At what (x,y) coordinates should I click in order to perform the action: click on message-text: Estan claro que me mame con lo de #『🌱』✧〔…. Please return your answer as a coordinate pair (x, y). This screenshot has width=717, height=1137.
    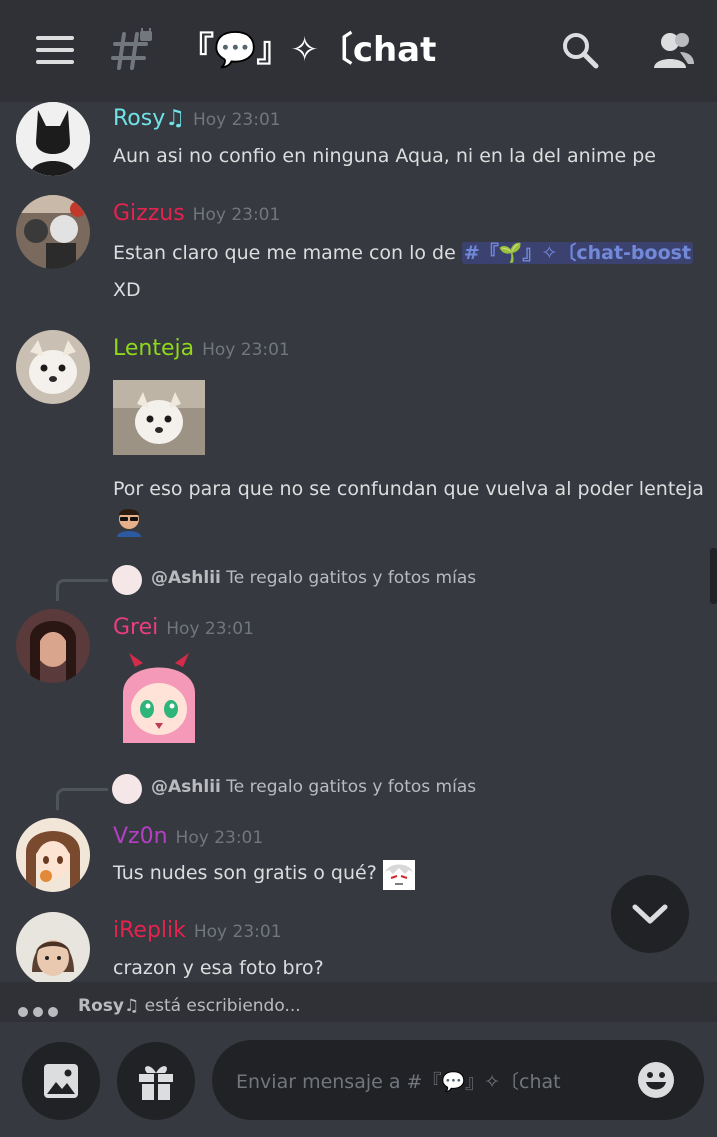
    Looking at the image, I should click on (403, 251).